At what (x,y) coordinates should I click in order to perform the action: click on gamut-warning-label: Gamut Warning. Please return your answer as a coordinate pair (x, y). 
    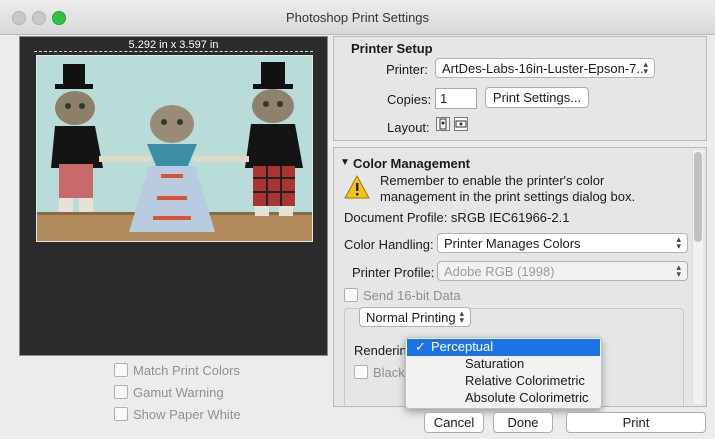
    Looking at the image, I should click on (178, 392).